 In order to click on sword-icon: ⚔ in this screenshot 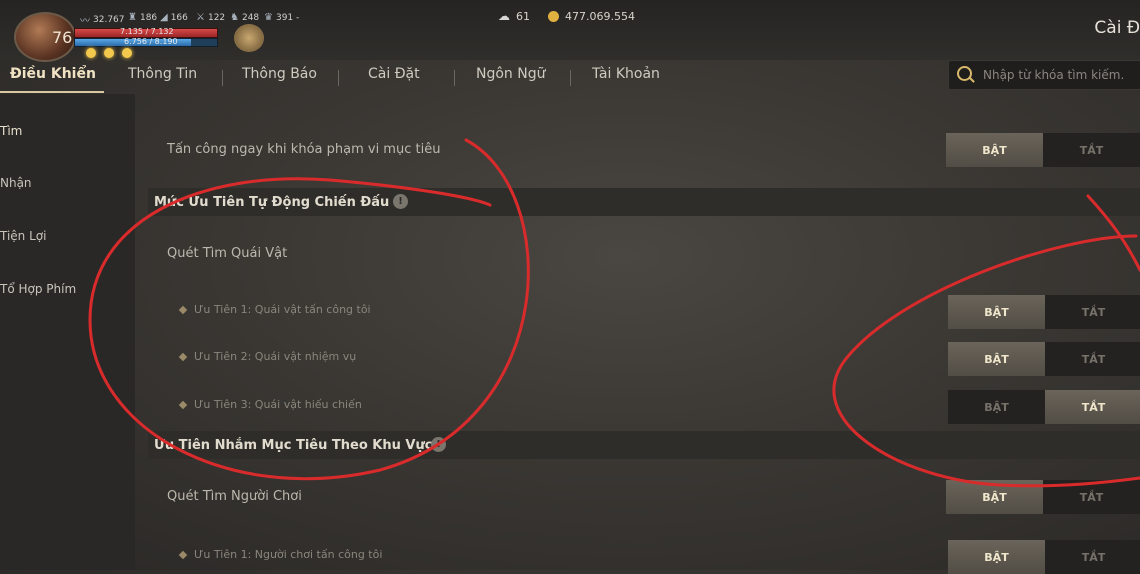, I will do `click(200, 17)`.